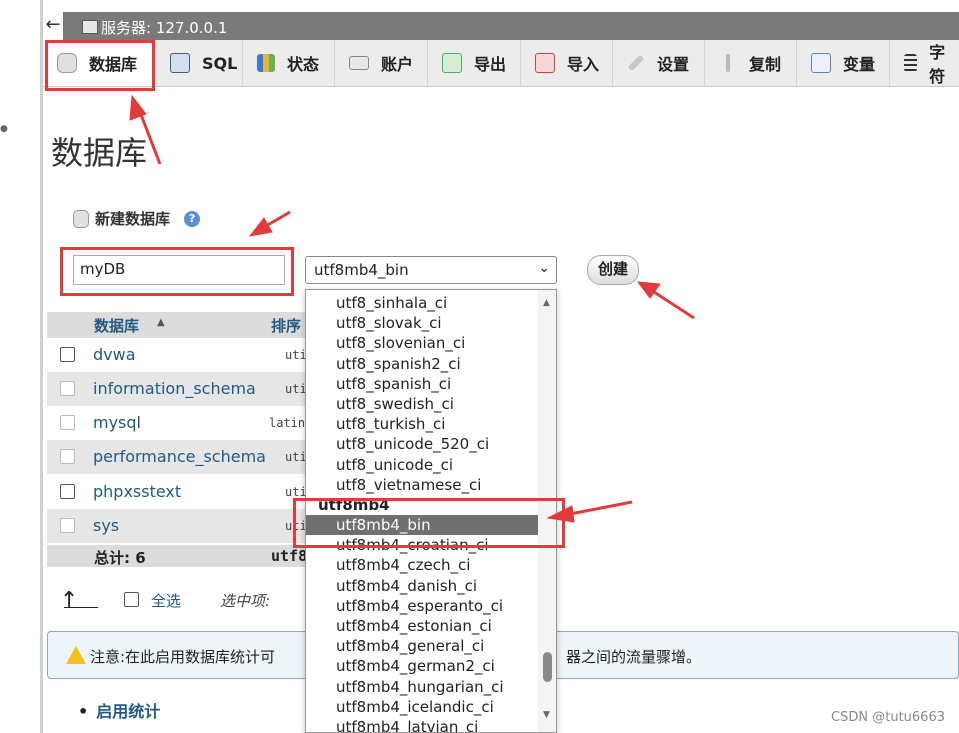 The width and height of the screenshot is (959, 733). Describe the element at coordinates (117, 422) in the screenshot. I see `database-link: mysql` at that location.